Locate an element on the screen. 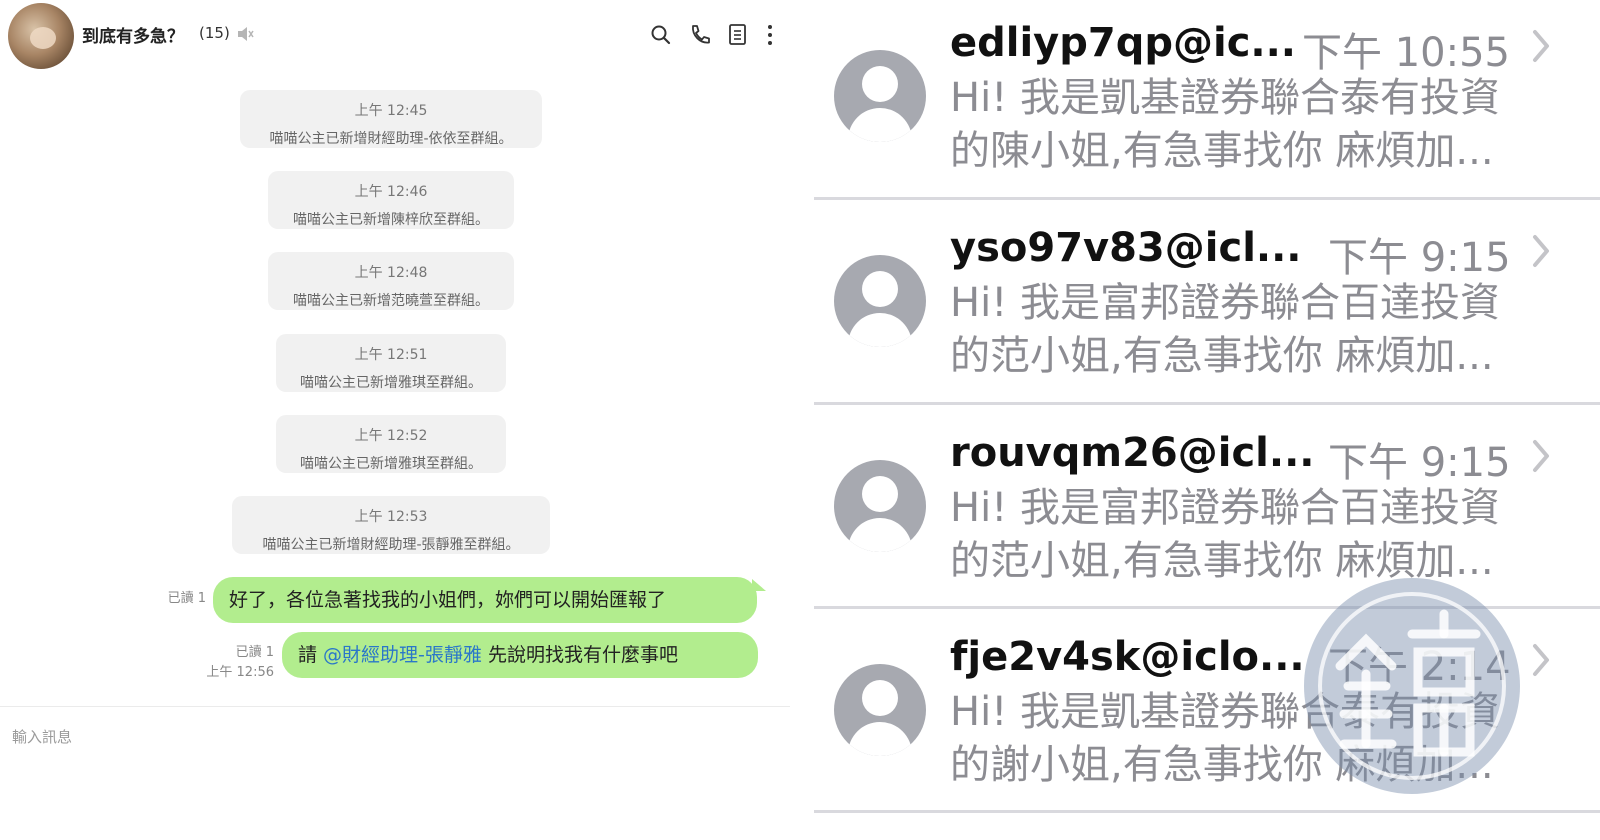 The height and width of the screenshot is (840, 1600). system-message-text: 喵喵公主已新增陳梓欣至群組。 is located at coordinates (391, 220).